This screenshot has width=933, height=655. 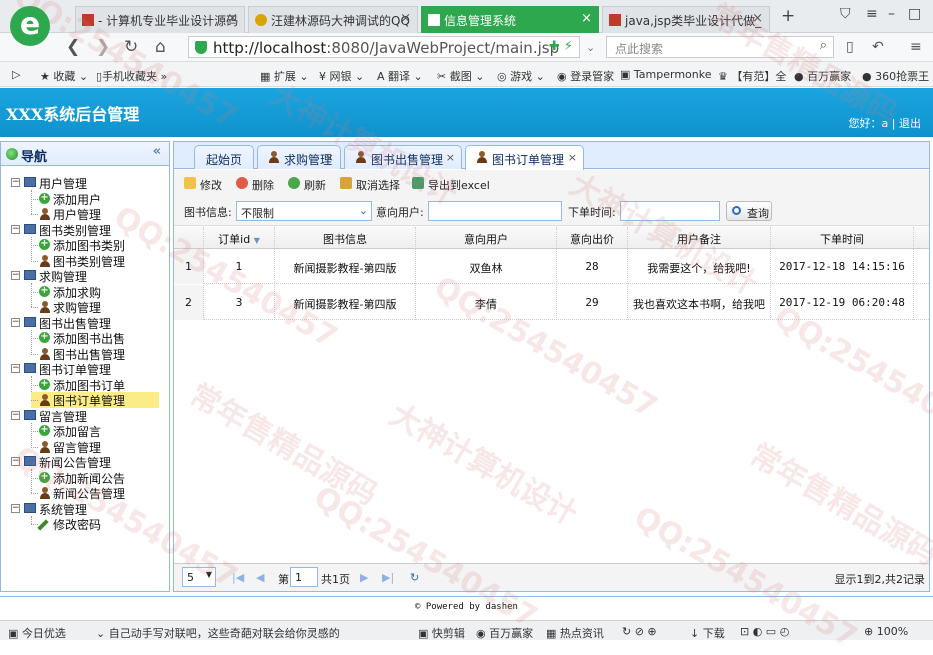 I want to click on news-ticker: ⌄ 自己动手写对联吧，这些奇葩对联会给你灵感的, so click(x=218, y=633).